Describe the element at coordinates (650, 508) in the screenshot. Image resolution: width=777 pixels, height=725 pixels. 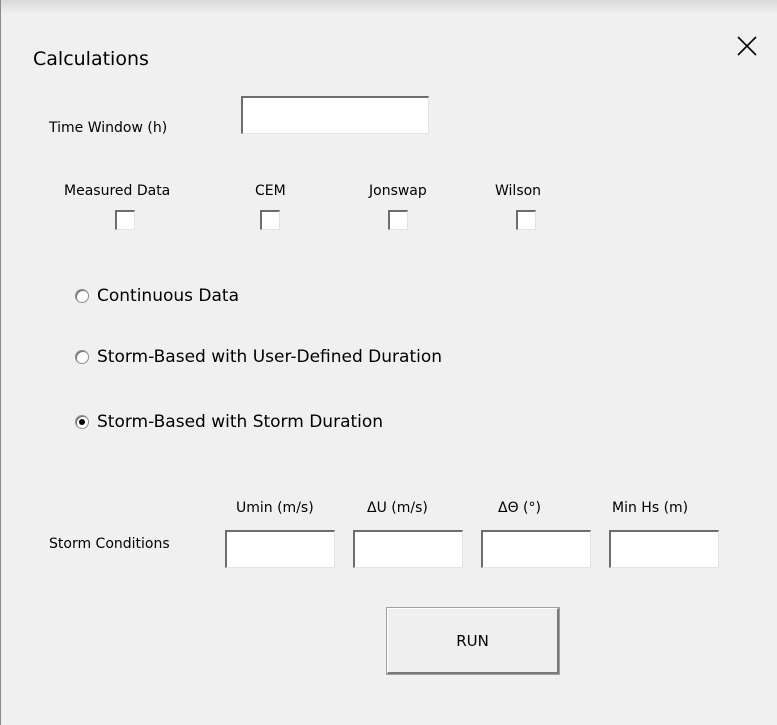
I see `min-hs-label: Min Hs (m)` at that location.